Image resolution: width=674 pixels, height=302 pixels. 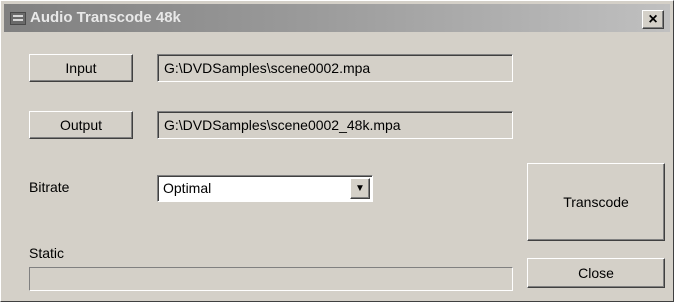 What do you see at coordinates (47, 253) in the screenshot?
I see `status-label: Static` at bounding box center [47, 253].